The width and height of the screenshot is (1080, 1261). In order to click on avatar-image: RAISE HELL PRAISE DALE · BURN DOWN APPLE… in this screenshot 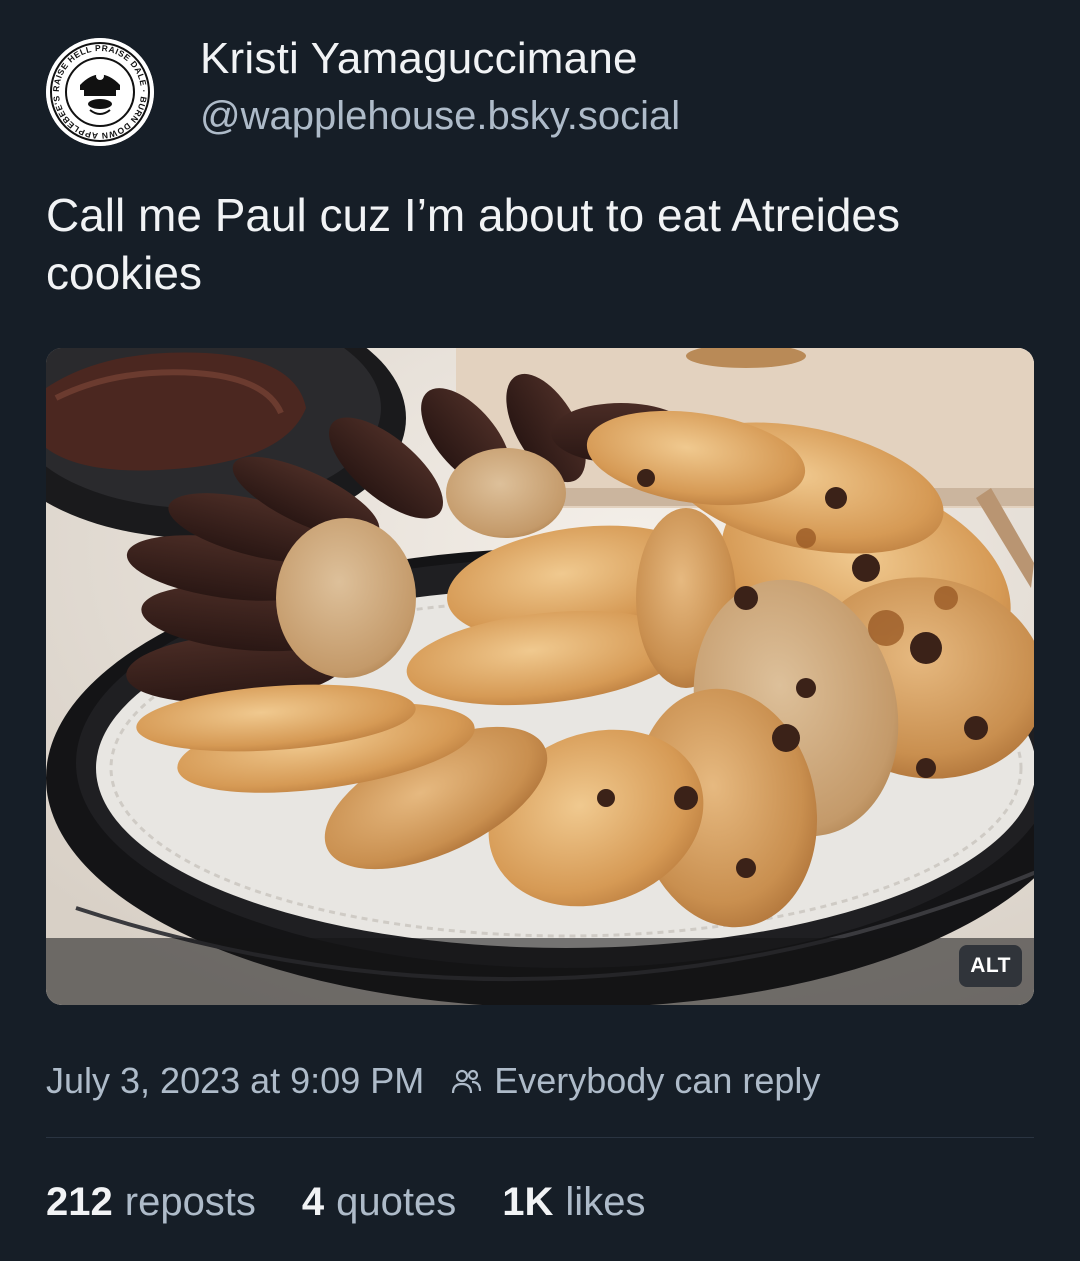, I will do `click(100, 92)`.